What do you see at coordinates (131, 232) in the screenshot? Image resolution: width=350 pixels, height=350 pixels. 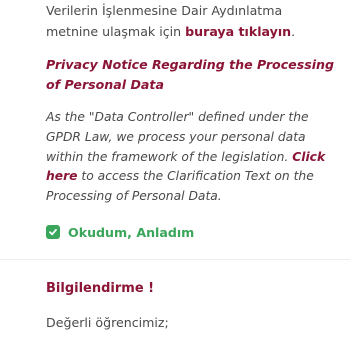 I see `consent-label: Okudum, Anladım` at bounding box center [131, 232].